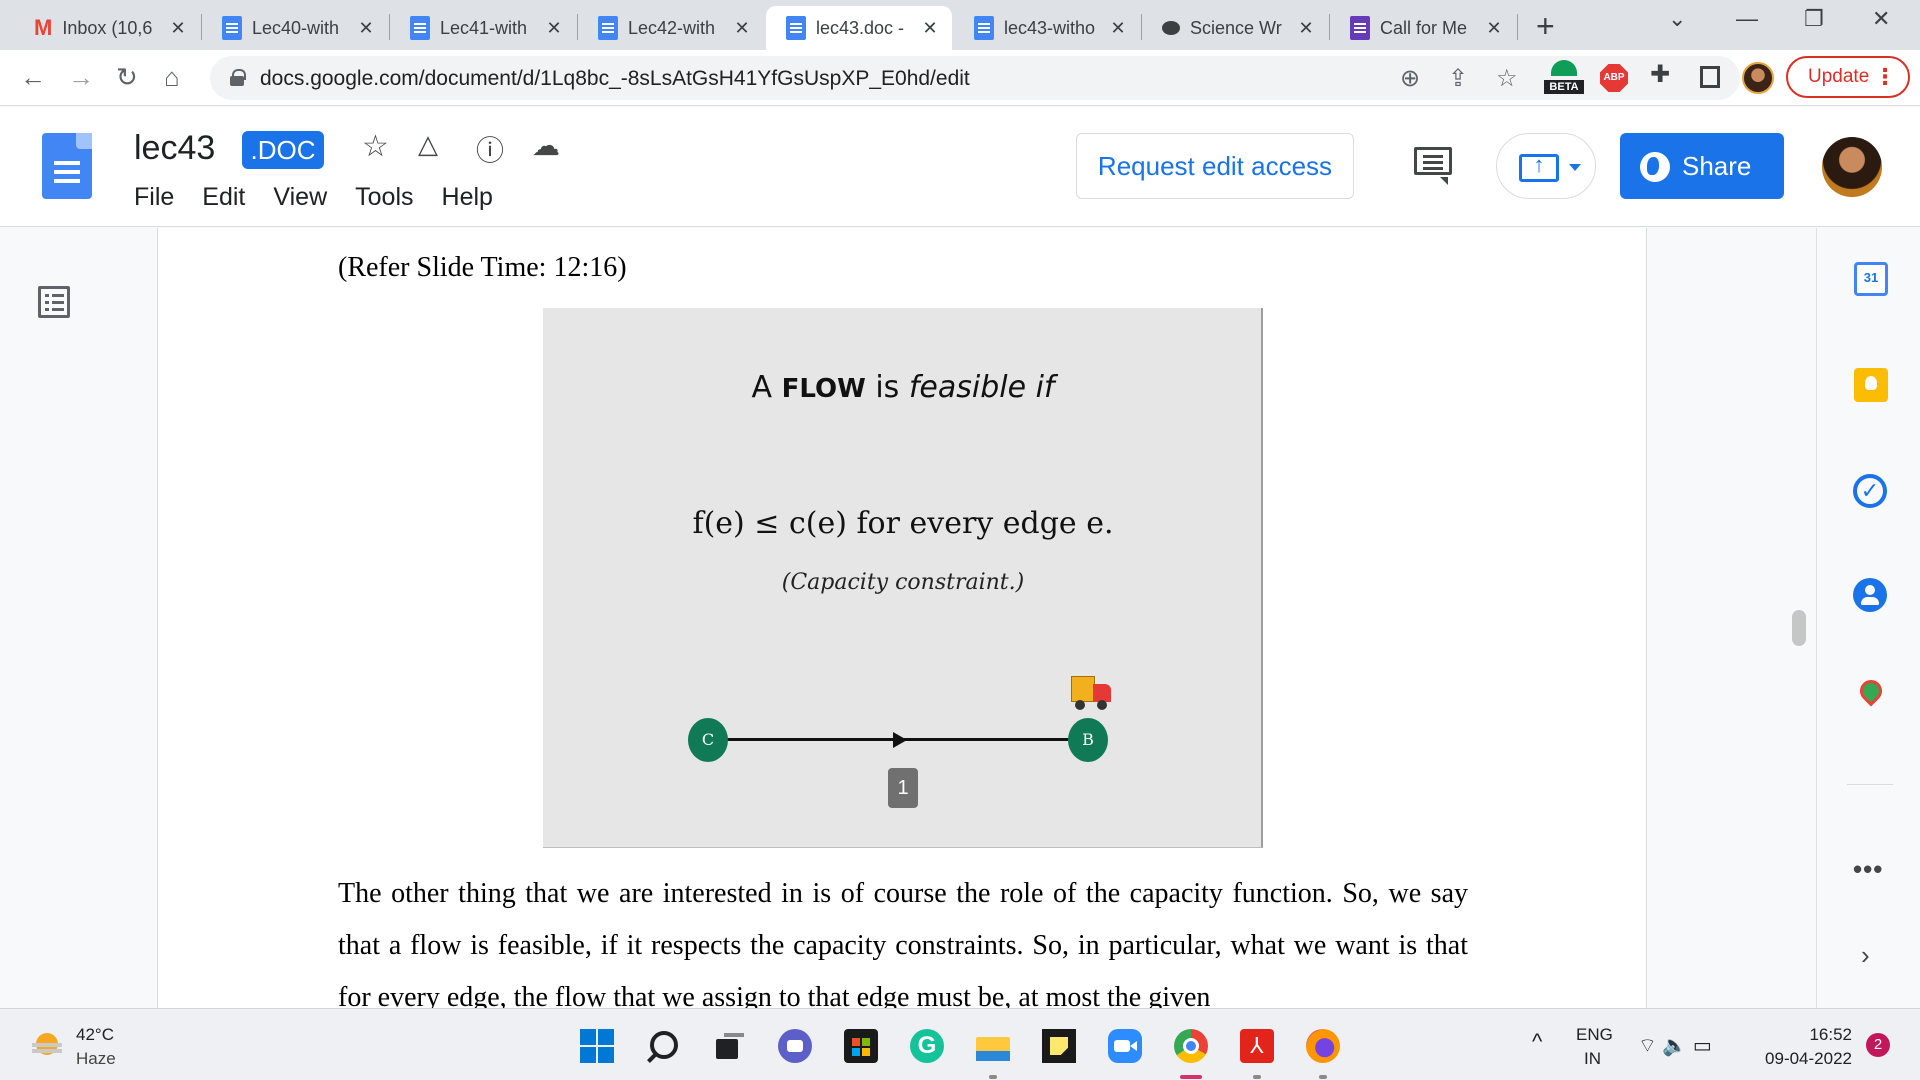  I want to click on document-outline-icon, so click(54, 302).